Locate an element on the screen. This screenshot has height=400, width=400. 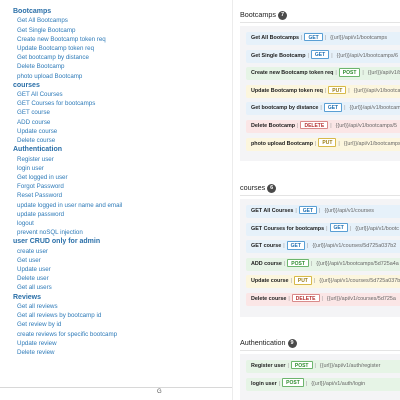
sidebar-item: Update course is located at coordinates (122, 131).